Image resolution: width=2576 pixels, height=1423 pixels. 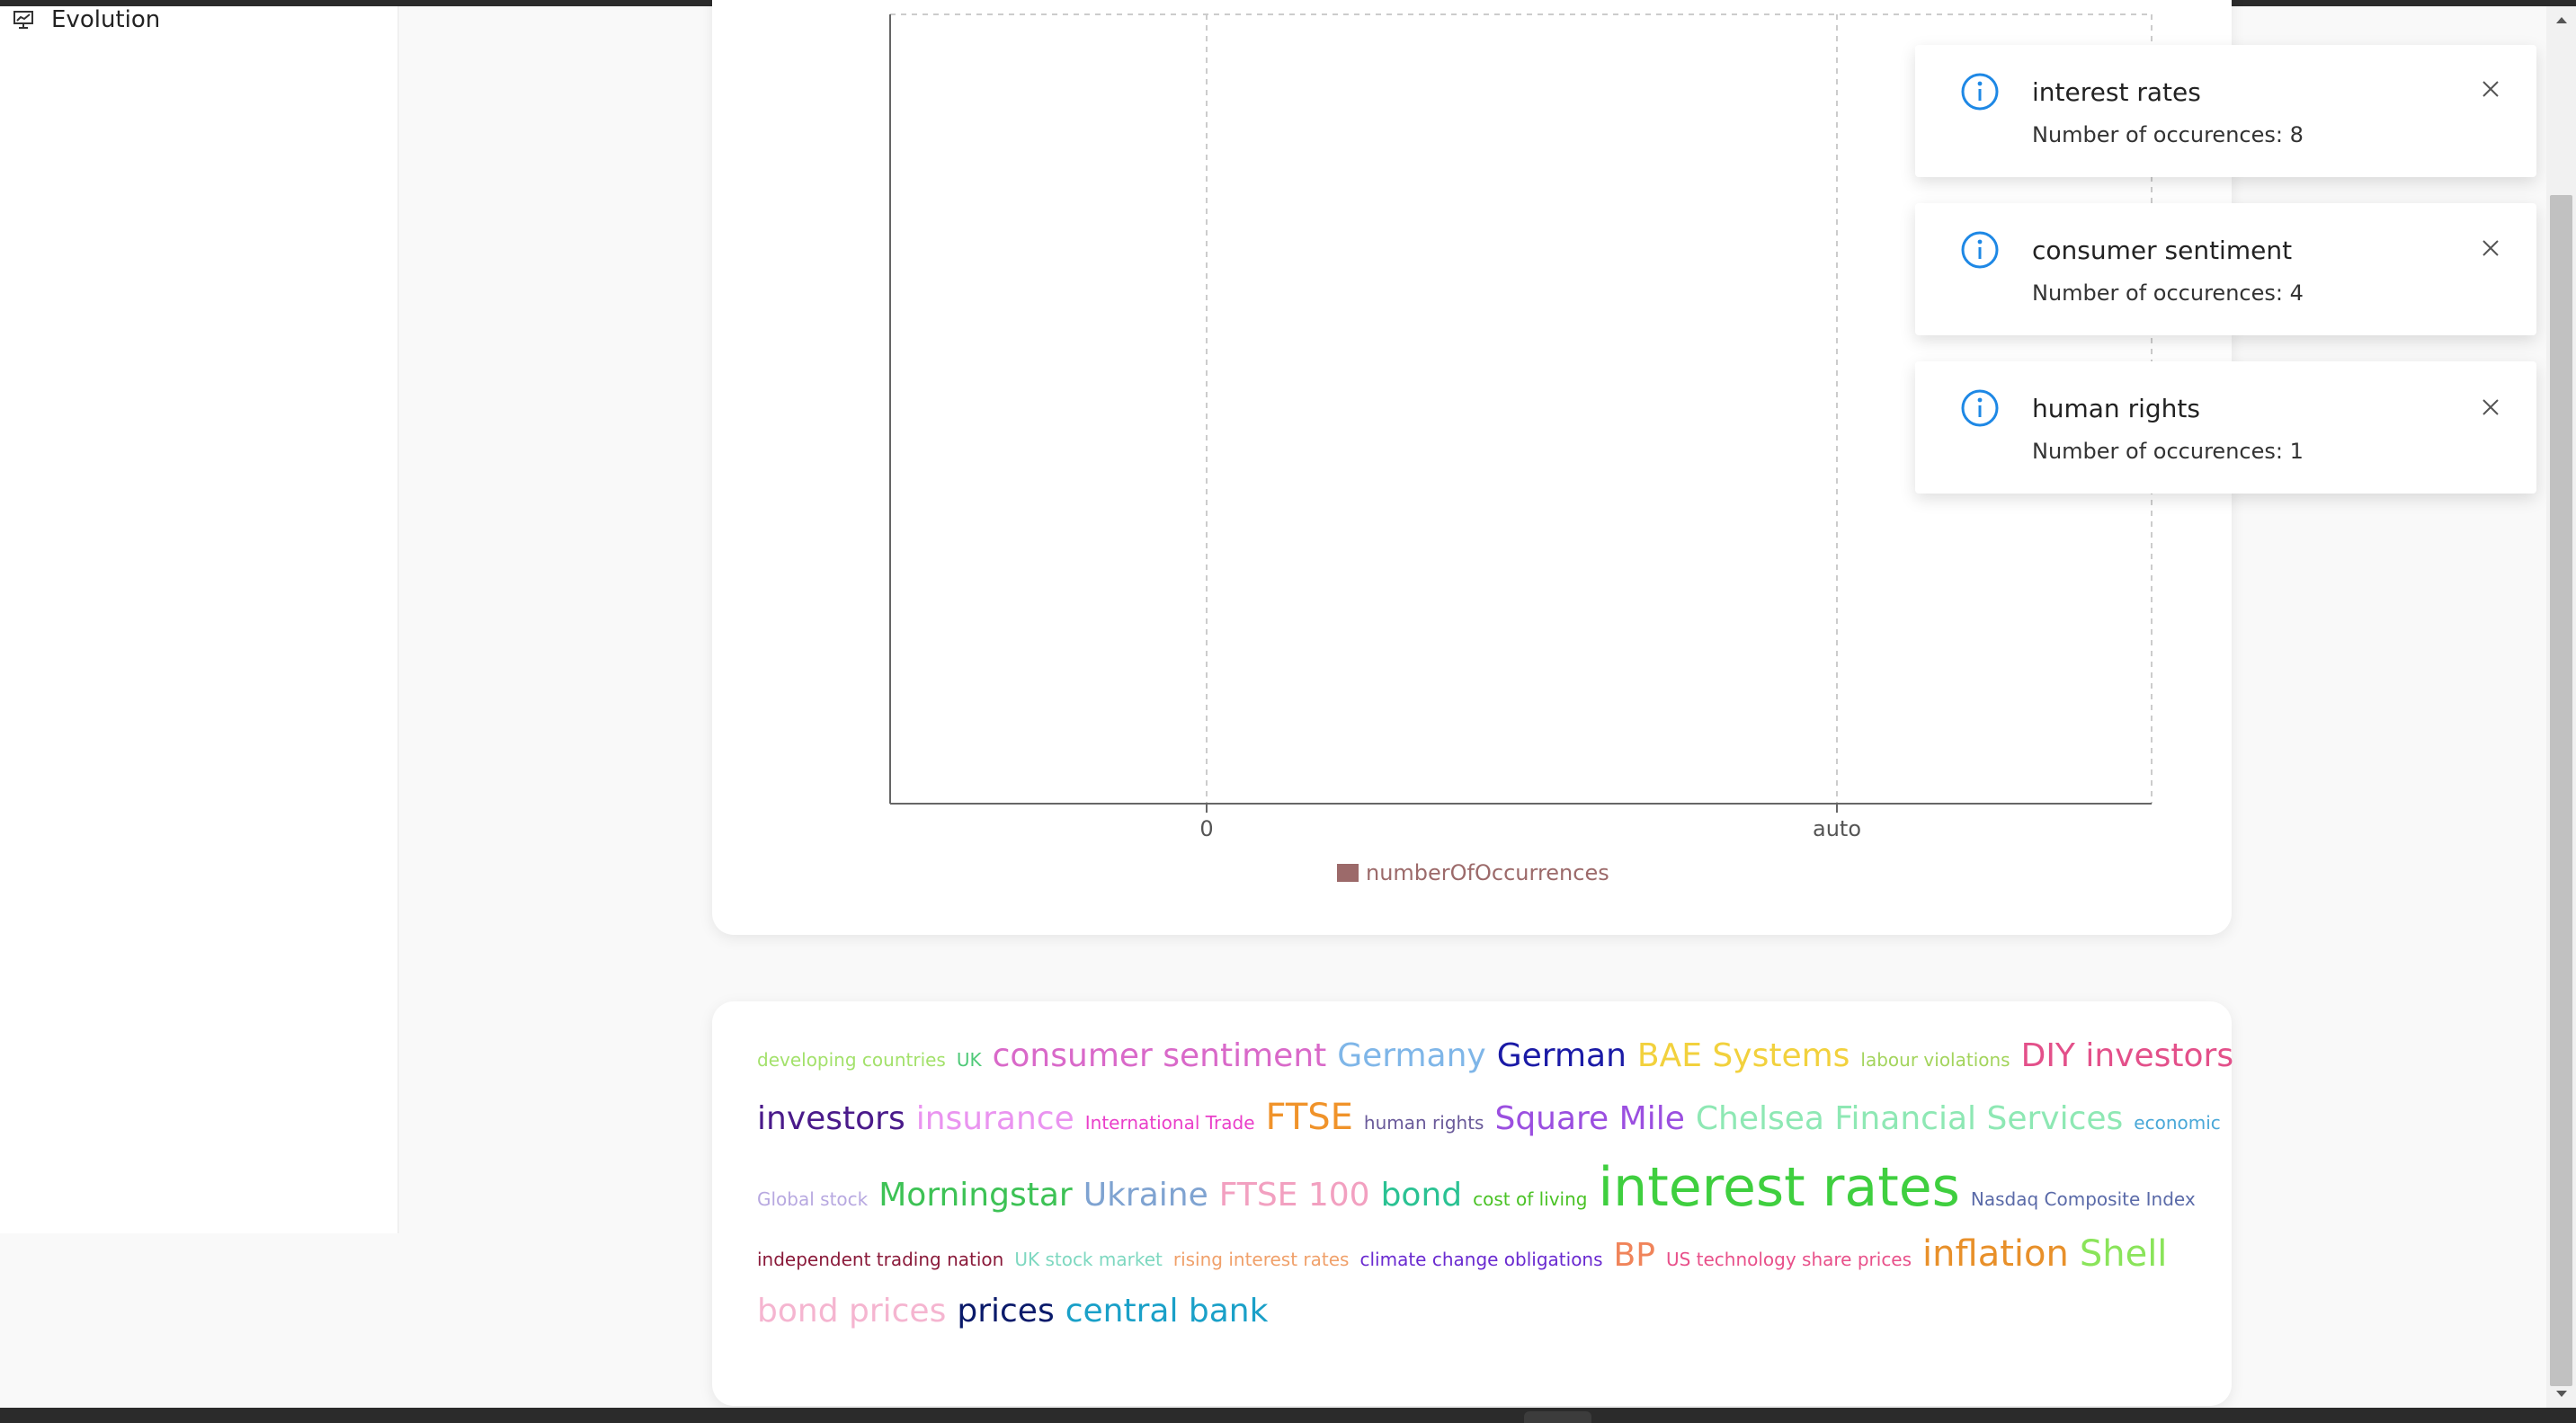 What do you see at coordinates (1411, 1055) in the screenshot?
I see `word-cloud-word: Germany` at bounding box center [1411, 1055].